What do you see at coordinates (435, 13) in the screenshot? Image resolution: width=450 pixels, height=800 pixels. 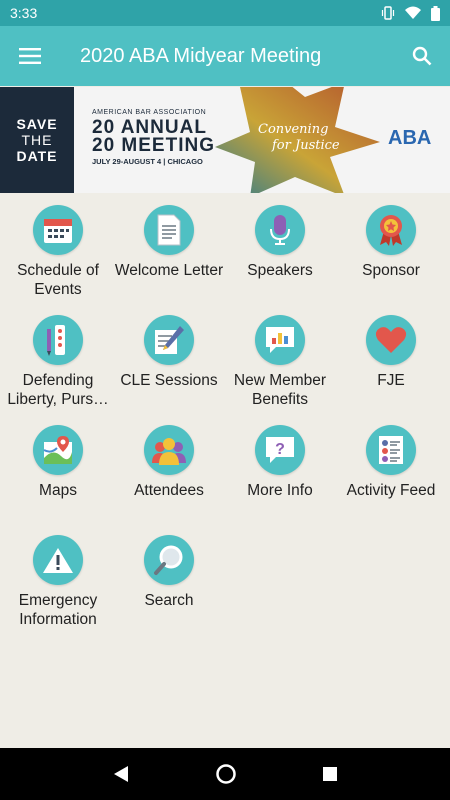 I see `battery-icon` at bounding box center [435, 13].